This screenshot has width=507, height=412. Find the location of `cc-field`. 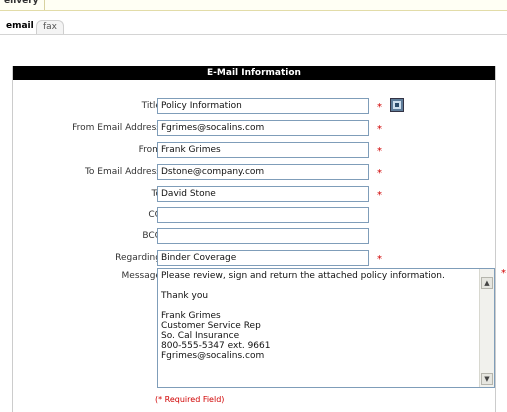

cc-field is located at coordinates (263, 215).